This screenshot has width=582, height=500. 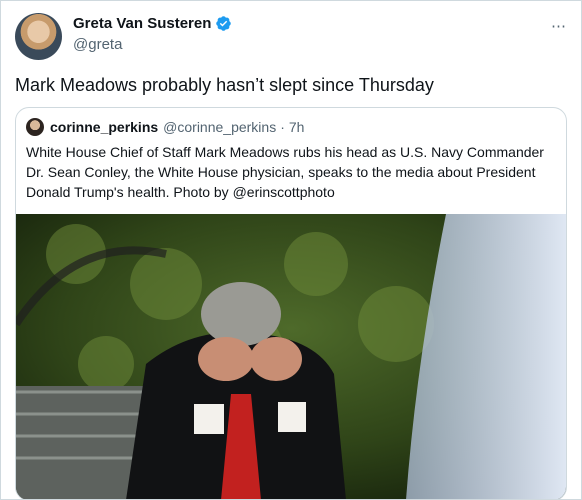 What do you see at coordinates (104, 127) in the screenshot?
I see `quoted-author-name: corinne_perkins` at bounding box center [104, 127].